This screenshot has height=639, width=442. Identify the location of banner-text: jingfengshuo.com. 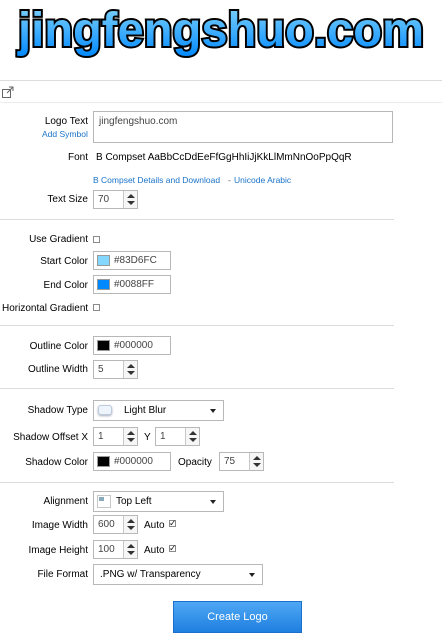
(220, 30).